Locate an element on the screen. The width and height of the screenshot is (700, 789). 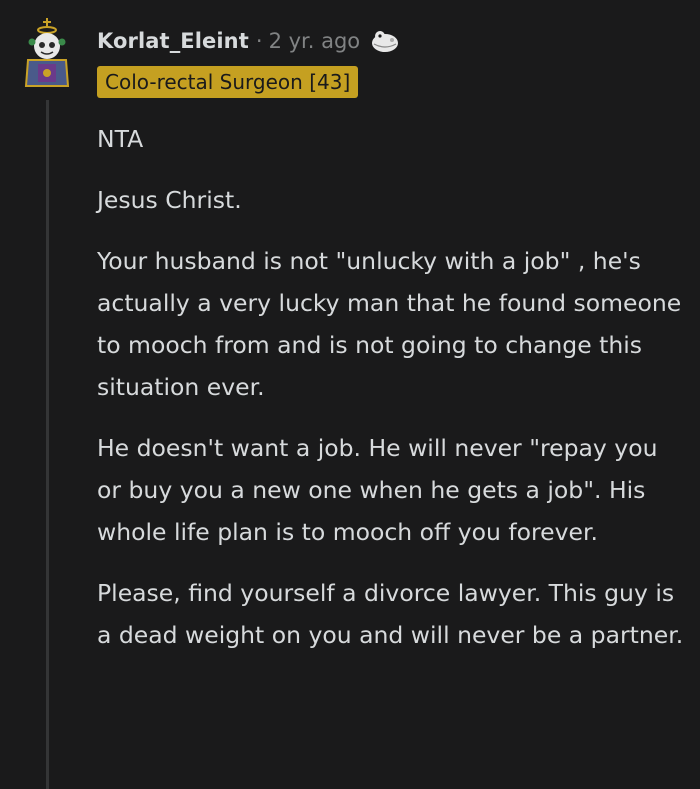
timestamp-link: 2 yr. ago is located at coordinates (315, 41).